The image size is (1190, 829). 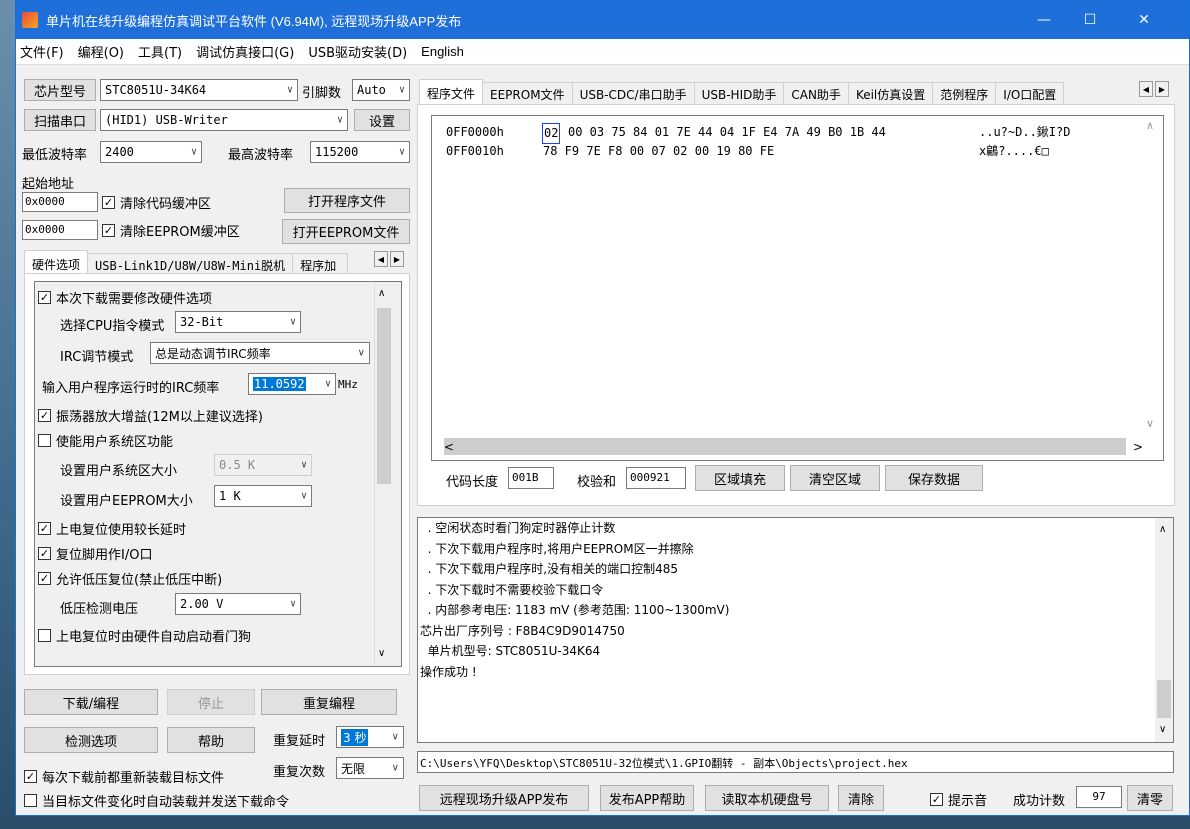 I want to click on chevron-left-icon: <, so click(x=449, y=447).